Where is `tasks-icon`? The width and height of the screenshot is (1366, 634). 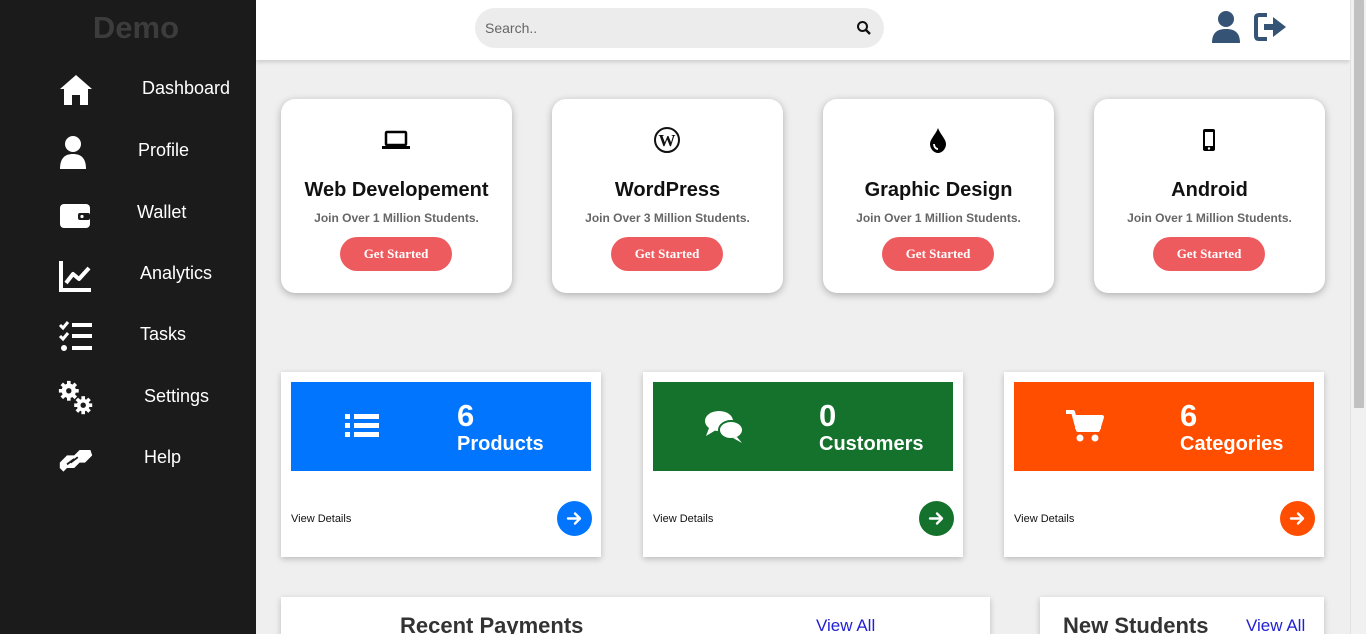
tasks-icon is located at coordinates (76, 336).